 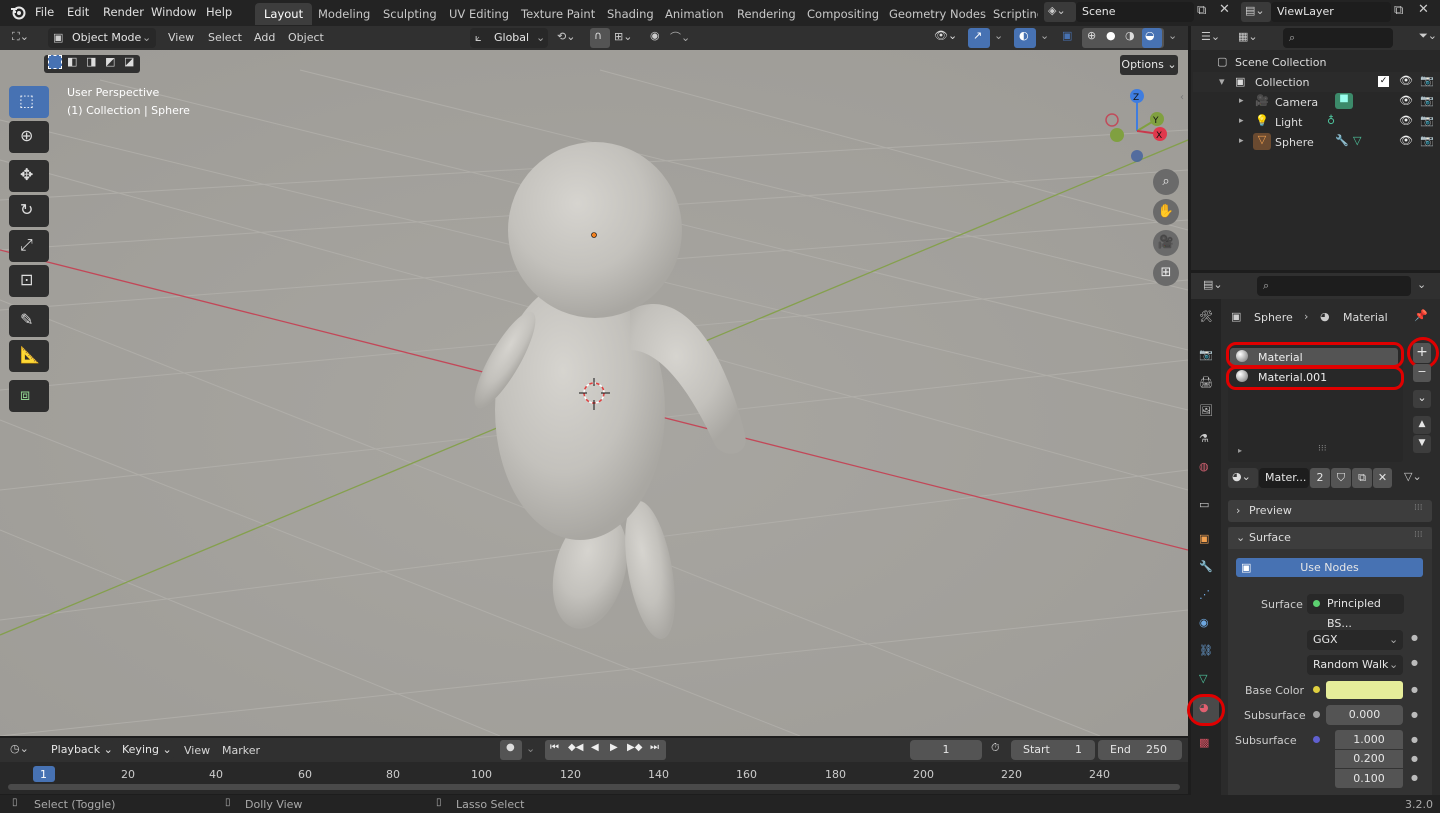 I want to click on playback-menu: Playback ⌄, so click(x=80, y=750).